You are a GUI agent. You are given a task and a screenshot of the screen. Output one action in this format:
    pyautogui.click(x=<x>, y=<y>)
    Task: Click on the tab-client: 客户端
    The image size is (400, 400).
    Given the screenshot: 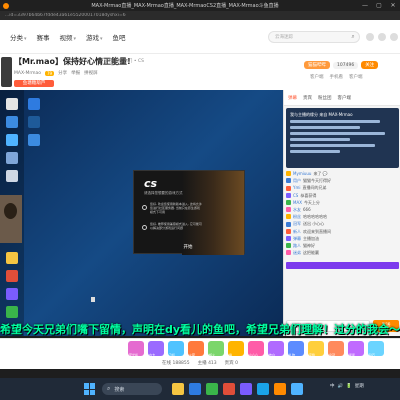 What is the action you would take?
    pyautogui.click(x=345, y=98)
    